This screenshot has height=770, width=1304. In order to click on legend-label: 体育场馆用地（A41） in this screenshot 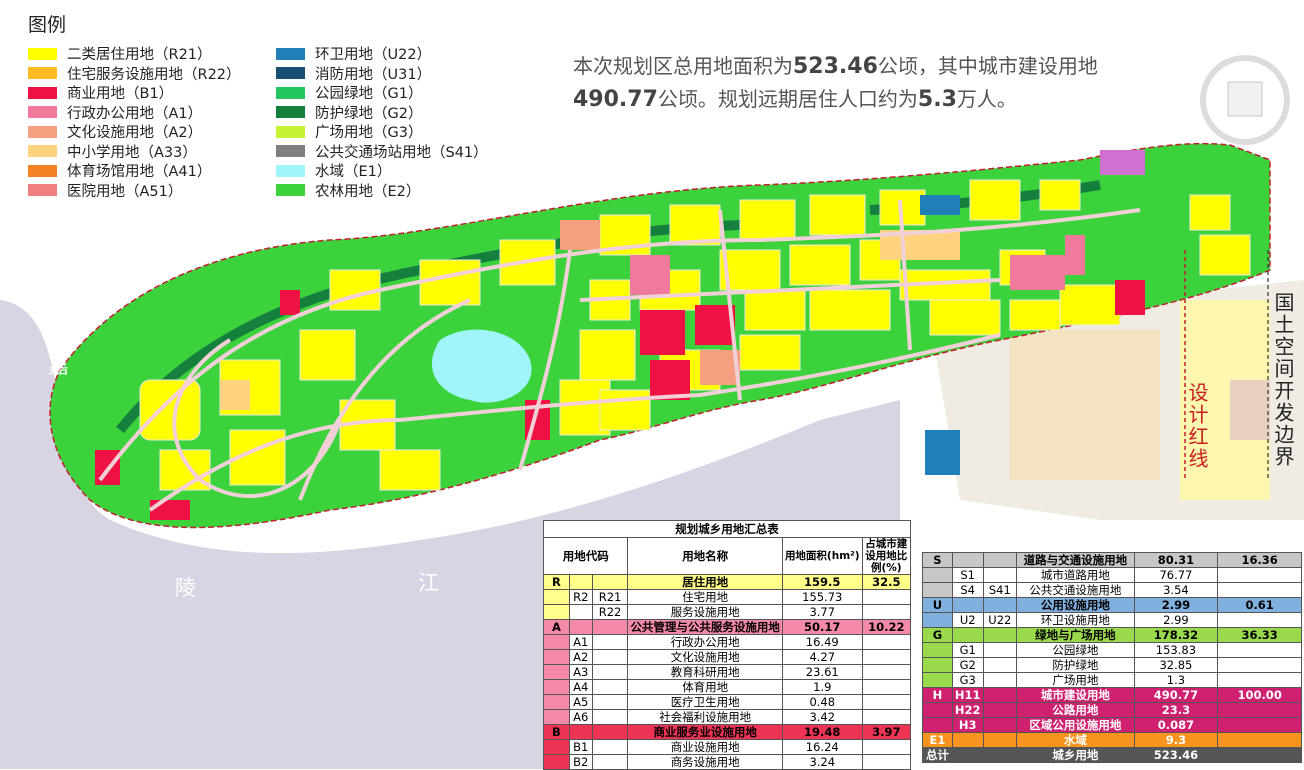, I will do `click(139, 172)`.